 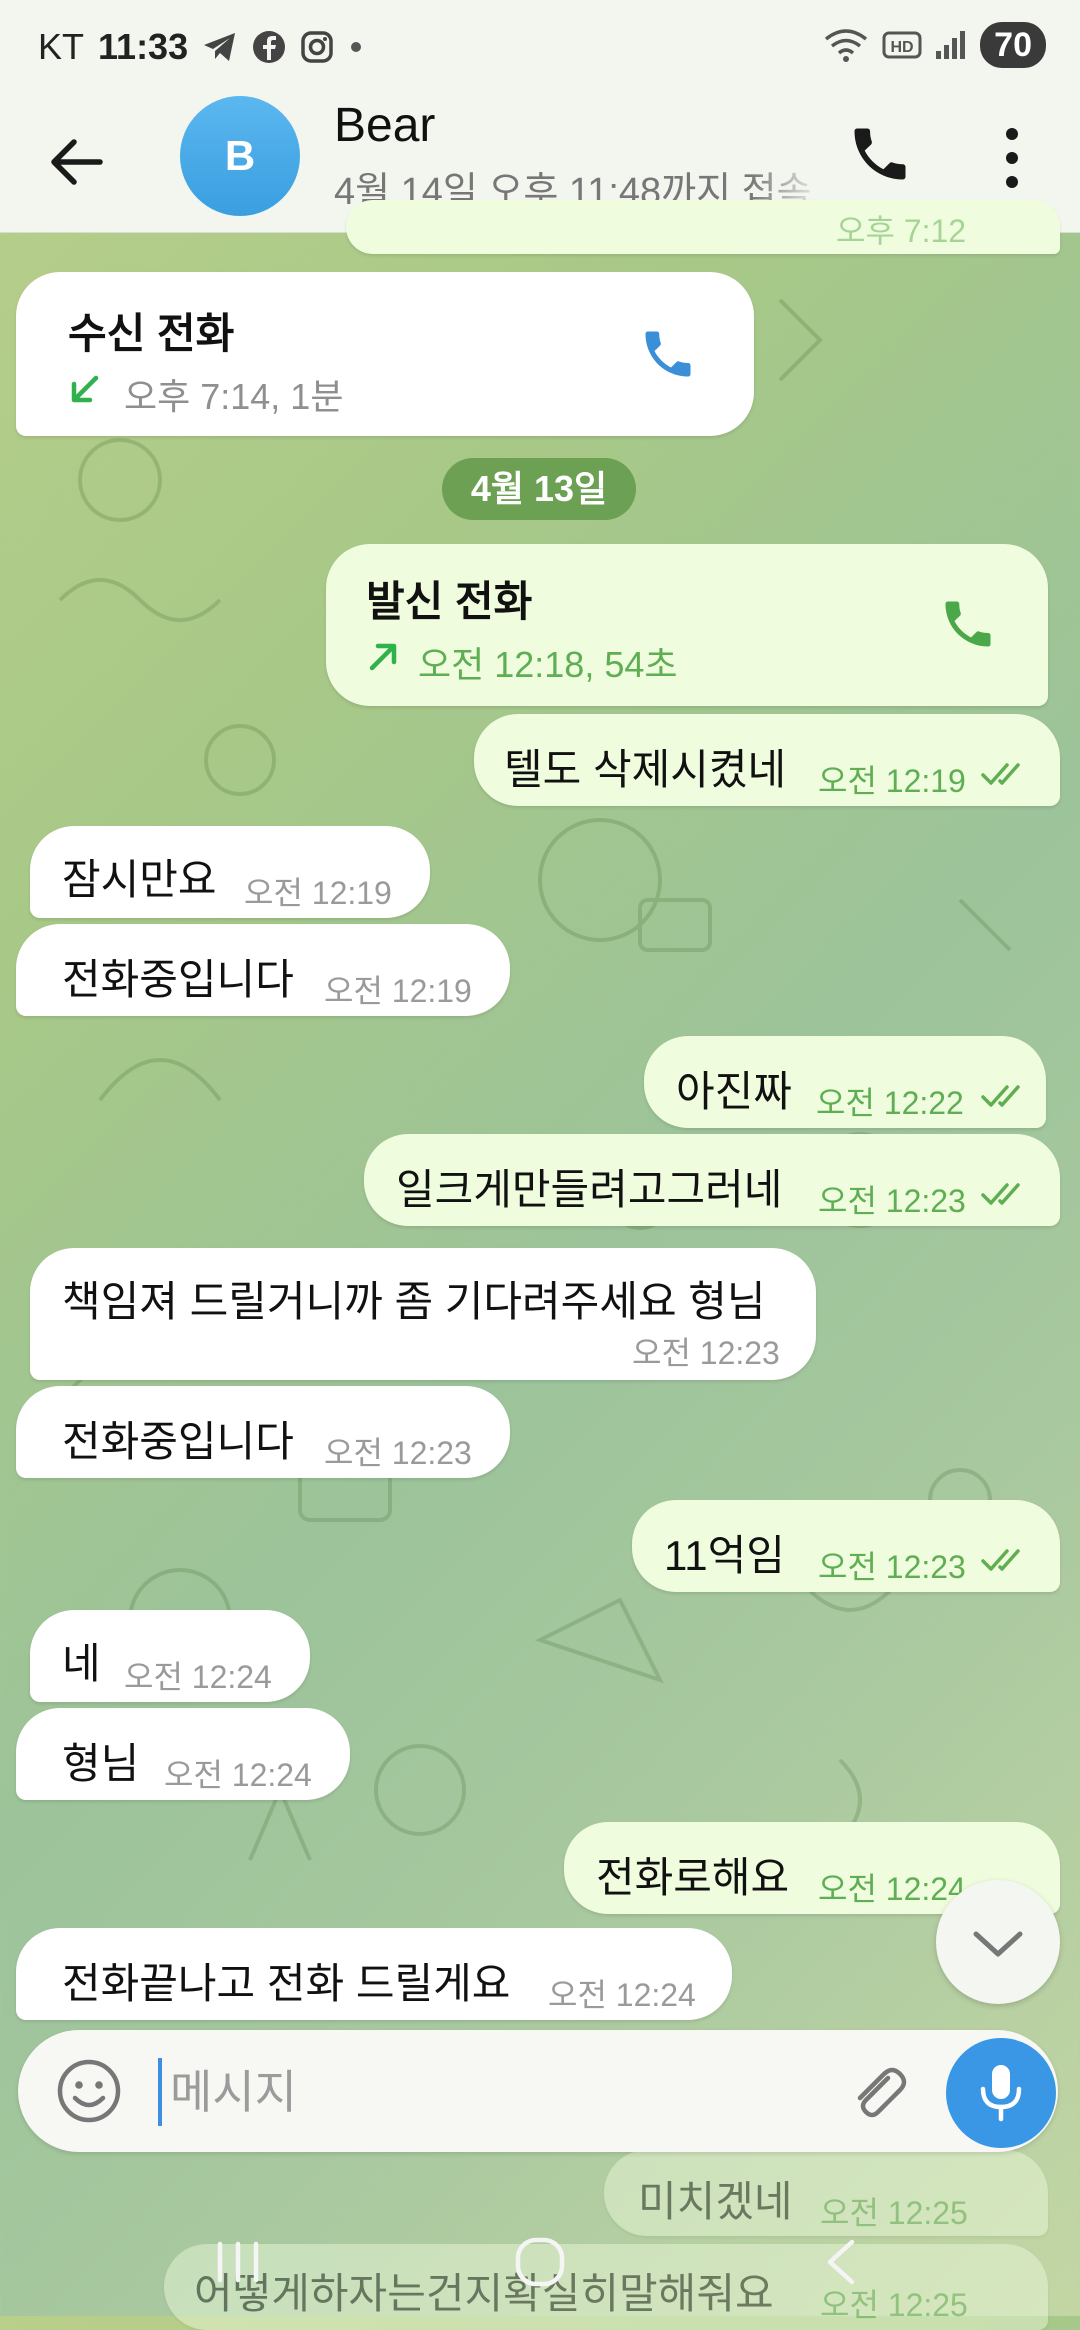 What do you see at coordinates (85, 389) in the screenshot?
I see `incoming-arrow-icon` at bounding box center [85, 389].